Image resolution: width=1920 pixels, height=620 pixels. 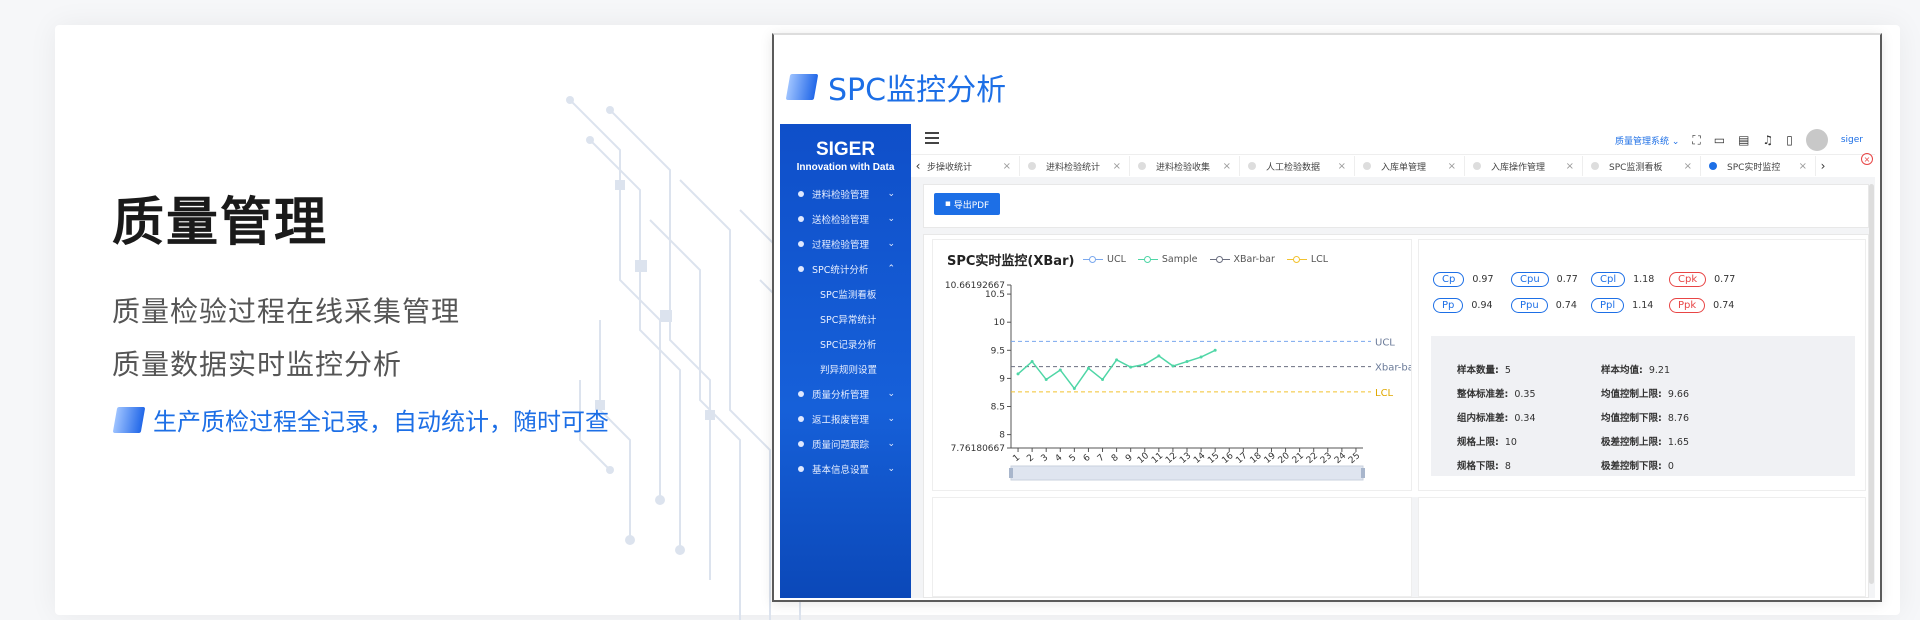 I want to click on index-name: Ppu, so click(x=1529, y=305).